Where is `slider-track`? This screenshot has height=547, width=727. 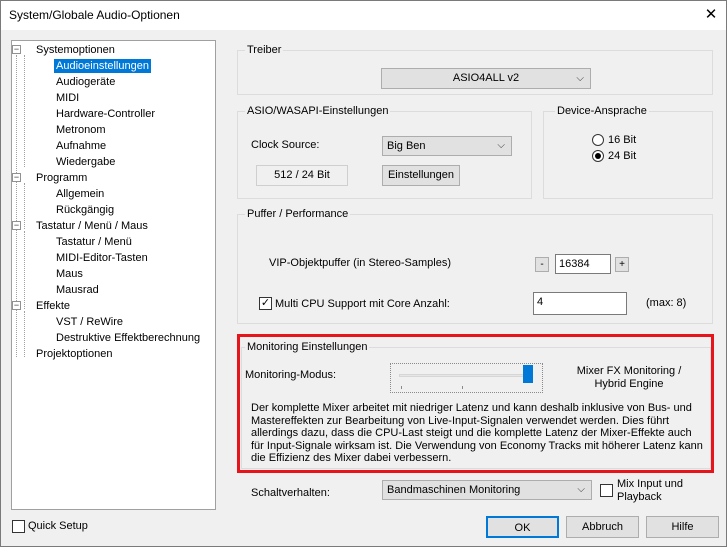 slider-track is located at coordinates (463, 375).